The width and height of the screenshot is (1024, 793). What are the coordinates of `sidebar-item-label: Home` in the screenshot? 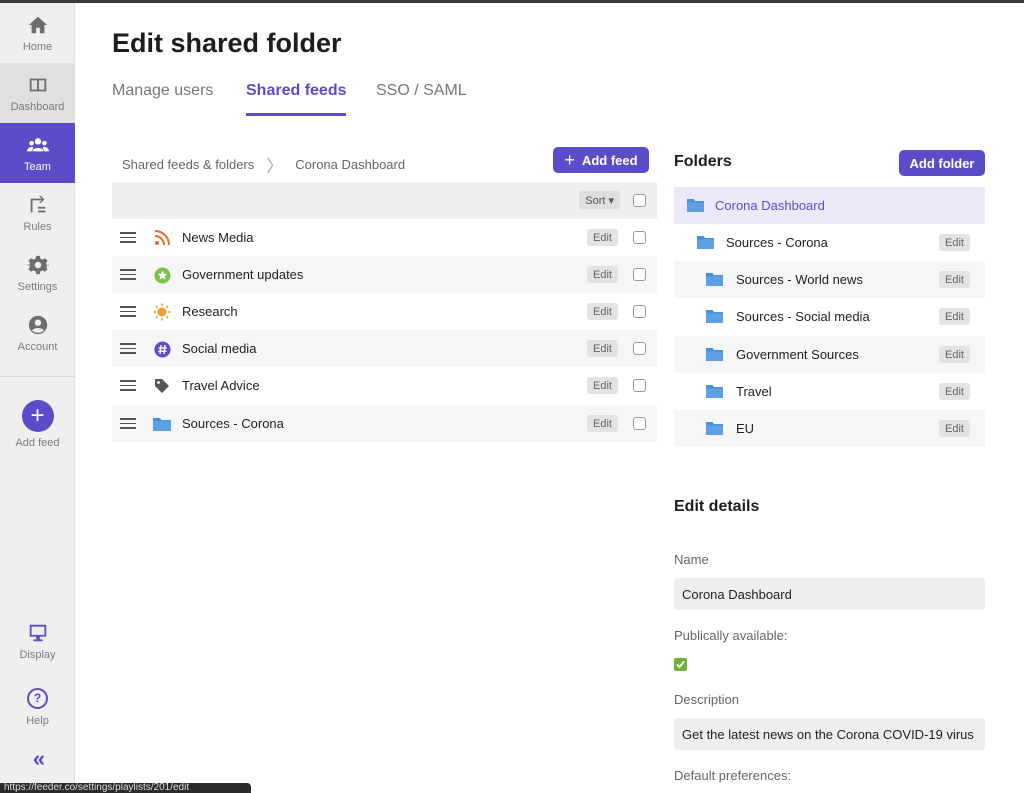 It's located at (37, 46).